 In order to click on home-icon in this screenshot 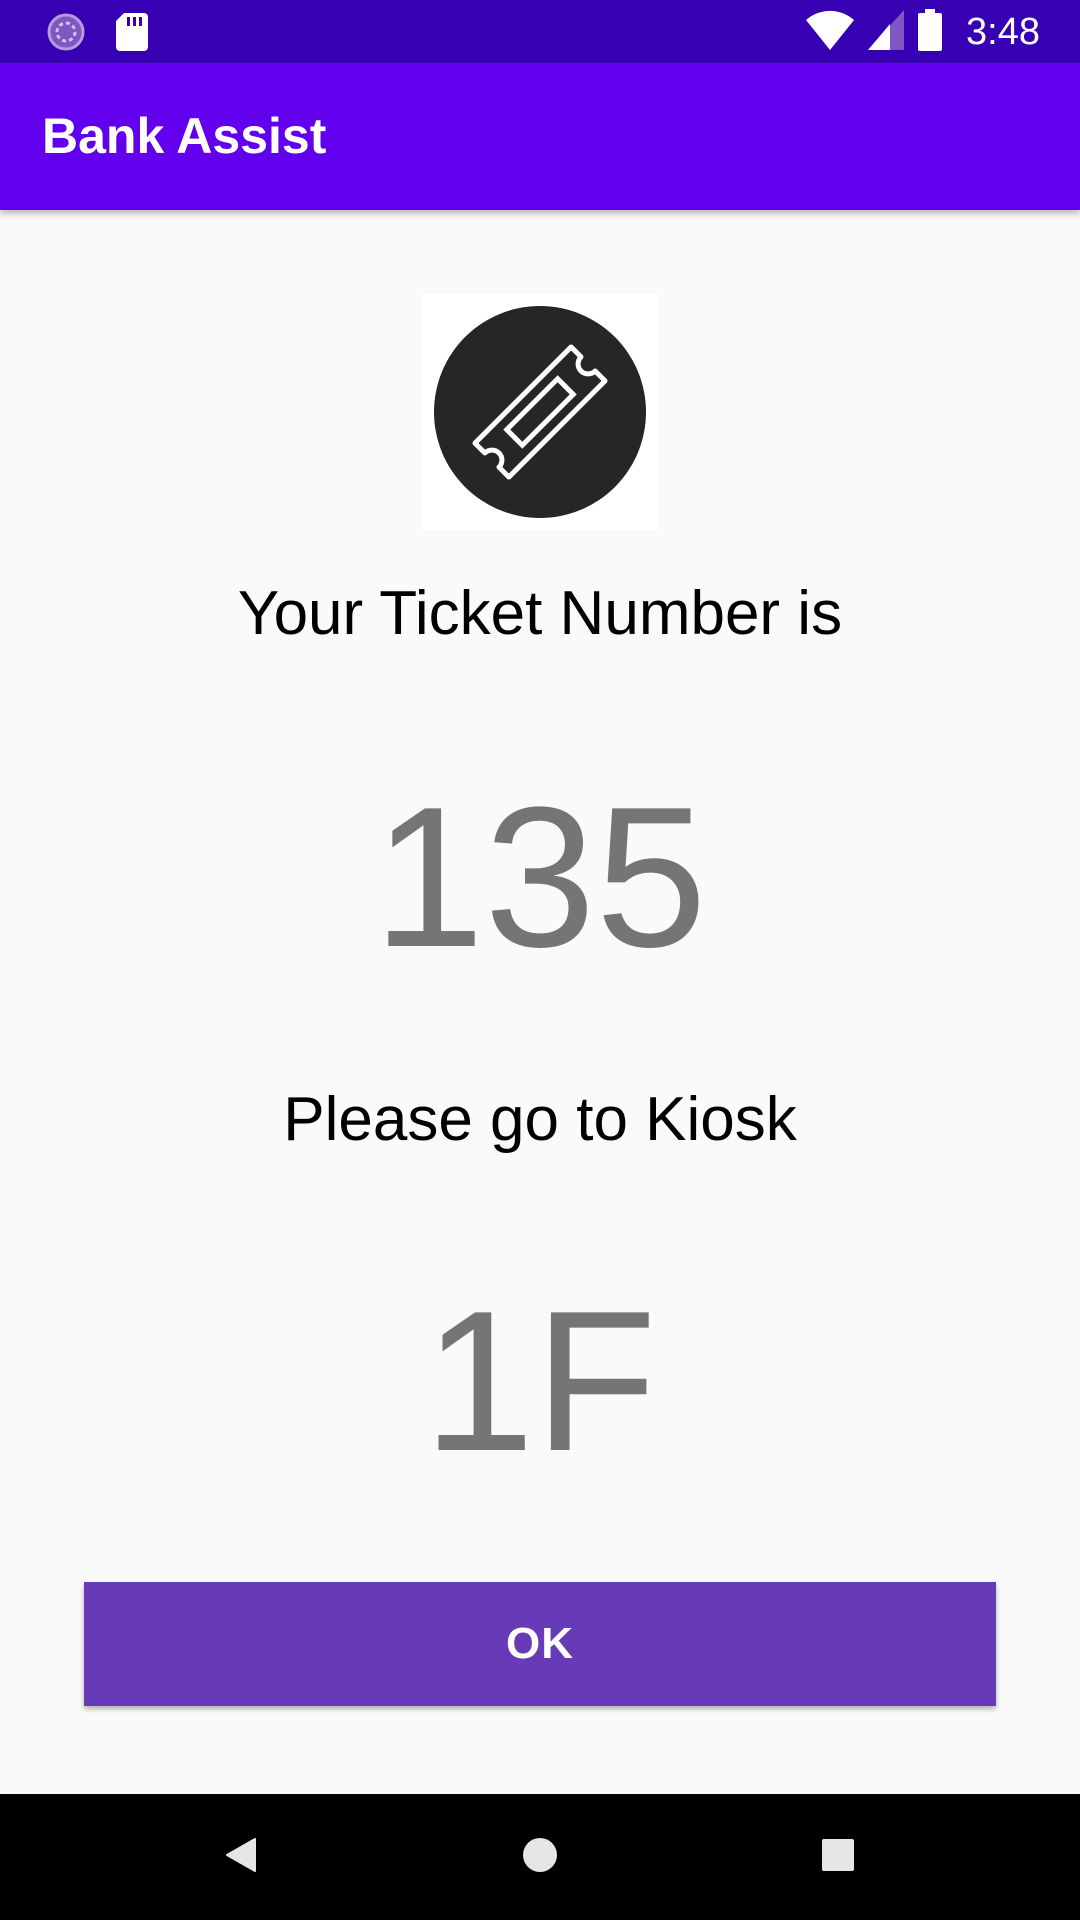, I will do `click(540, 1857)`.